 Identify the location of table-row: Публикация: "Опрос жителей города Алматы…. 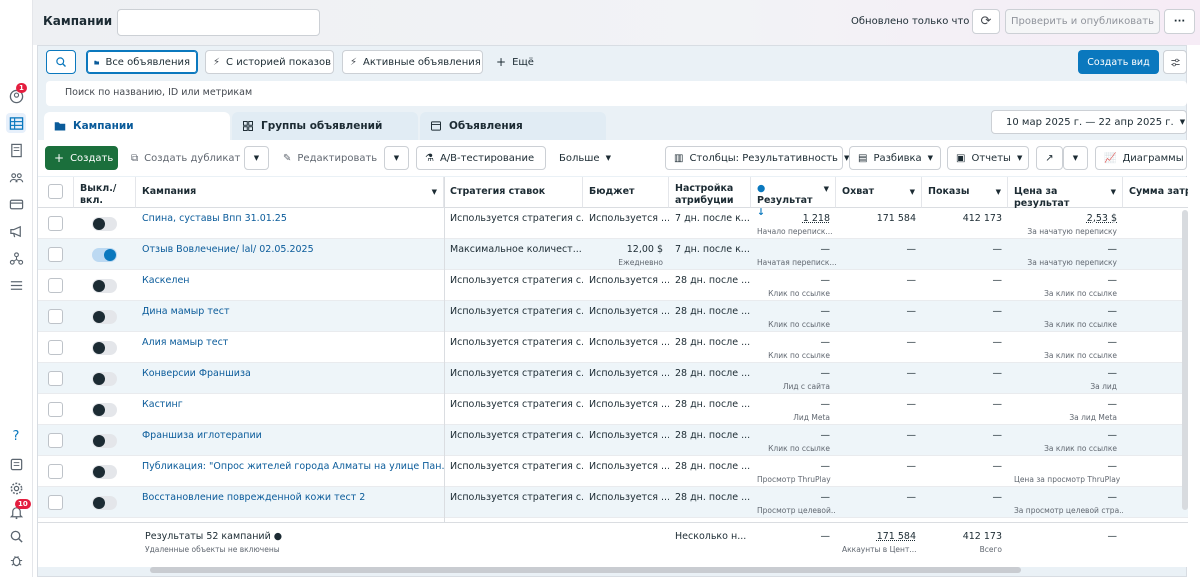
(613, 471).